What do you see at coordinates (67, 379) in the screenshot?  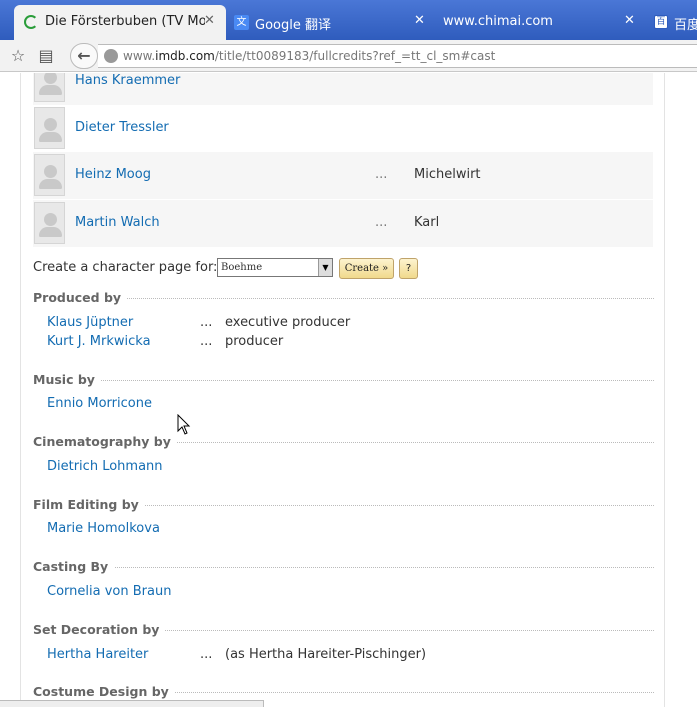 I see `section-title: Music by` at bounding box center [67, 379].